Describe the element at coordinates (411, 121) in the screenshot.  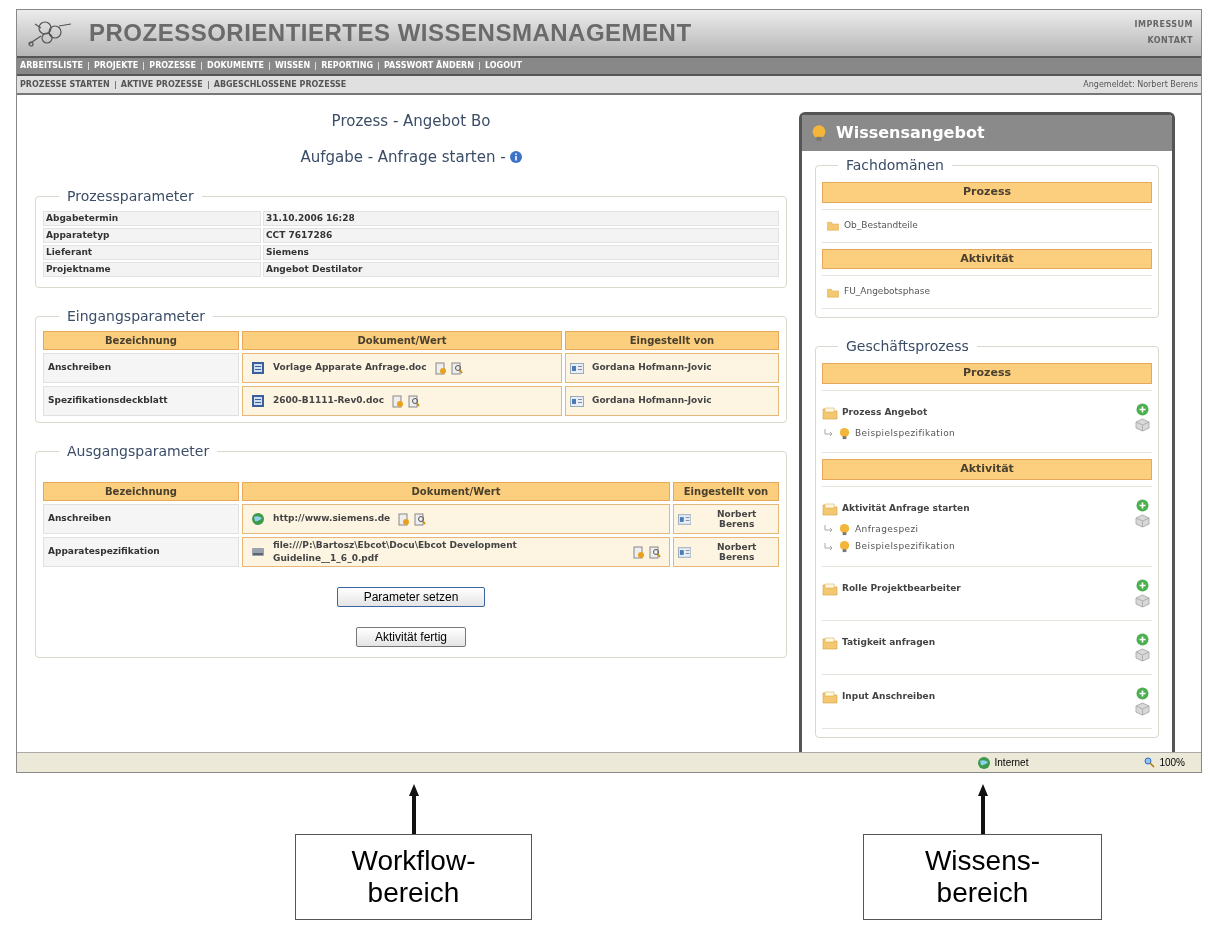
I see `process-title: Prozess - Angebot Bo` at that location.